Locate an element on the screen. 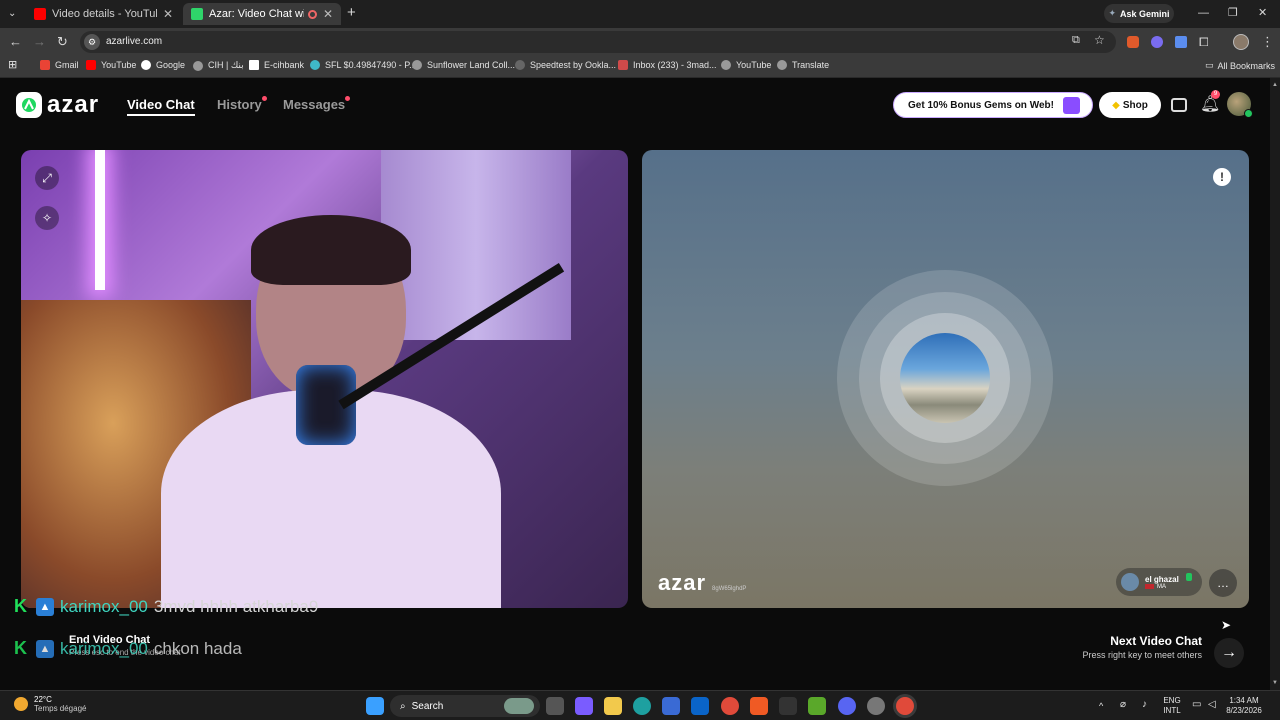 The image size is (1280, 720). chrome-icon is located at coordinates (730, 706).